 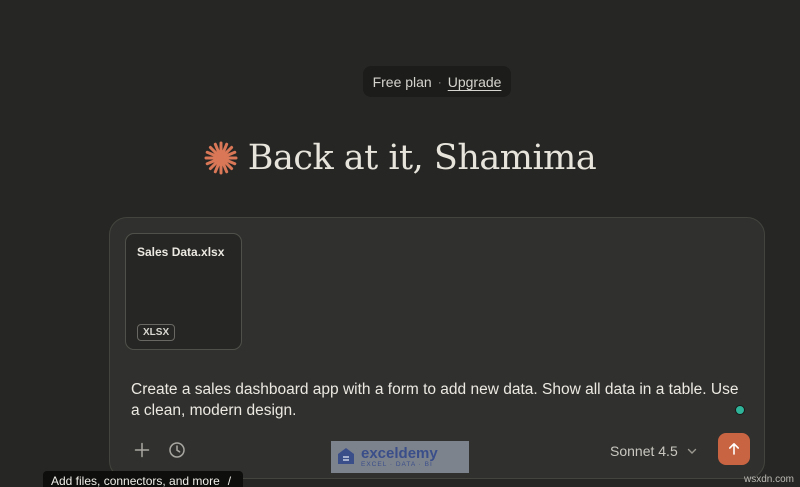 I want to click on chevron-down-icon, so click(x=691, y=451).